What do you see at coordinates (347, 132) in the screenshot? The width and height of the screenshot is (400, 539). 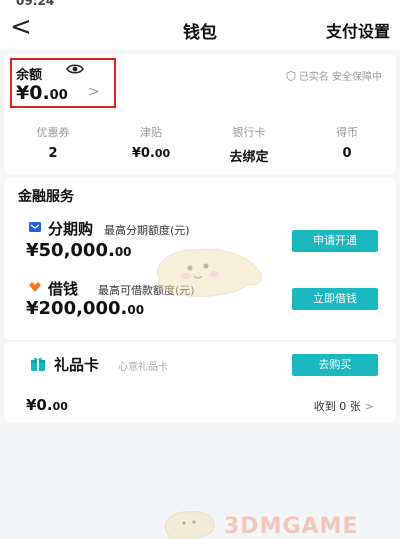 I see `stat-label: 得币` at bounding box center [347, 132].